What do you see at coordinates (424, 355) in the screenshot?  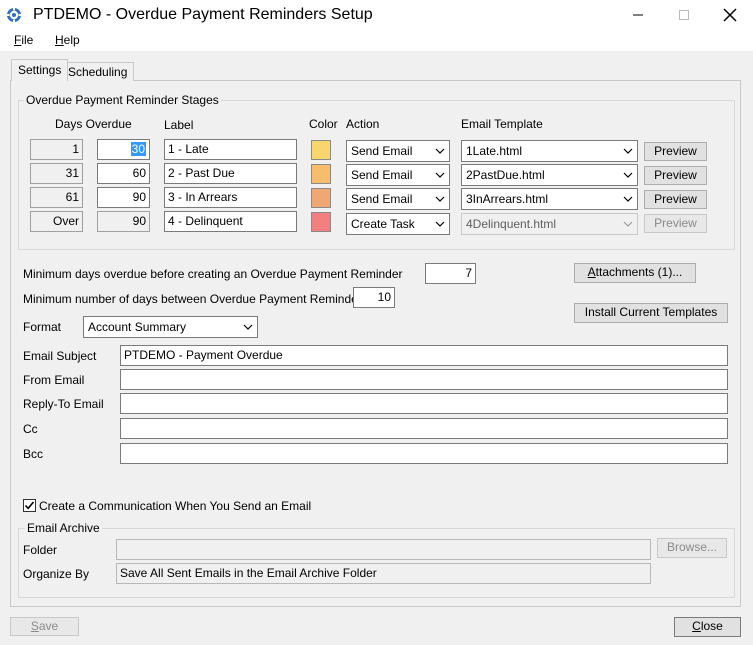 I see `email-subject-input: PTDEMO - Payment Overdue` at bounding box center [424, 355].